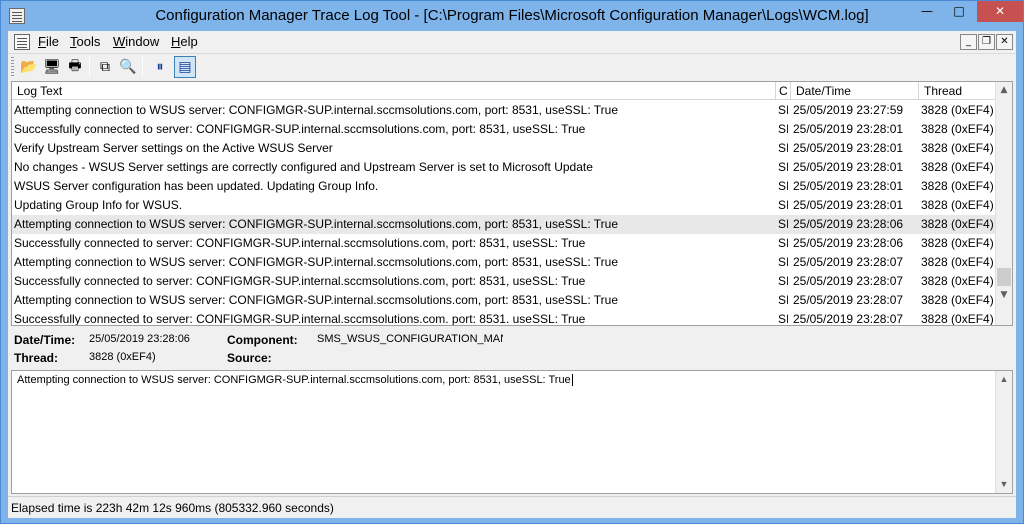 The width and height of the screenshot is (1024, 524). What do you see at coordinates (48, 41) in the screenshot?
I see `menu-file: File` at bounding box center [48, 41].